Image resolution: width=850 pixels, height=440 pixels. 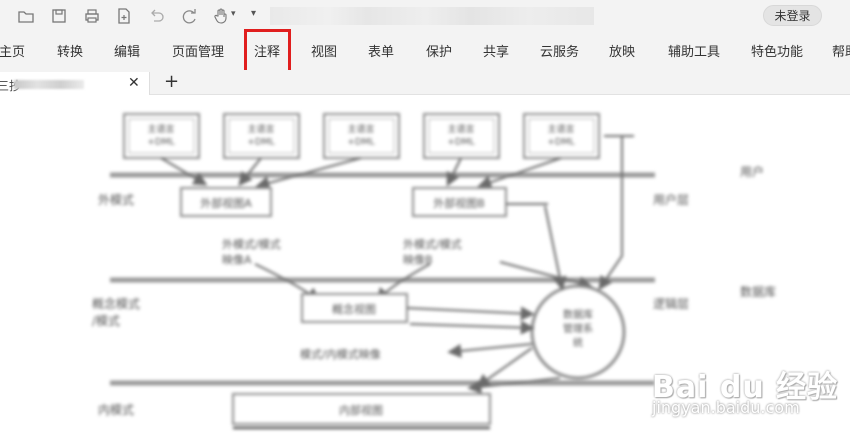 What do you see at coordinates (432, 252) in the screenshot?
I see `mapping-b-label: 外模式/模式映像B` at bounding box center [432, 252].